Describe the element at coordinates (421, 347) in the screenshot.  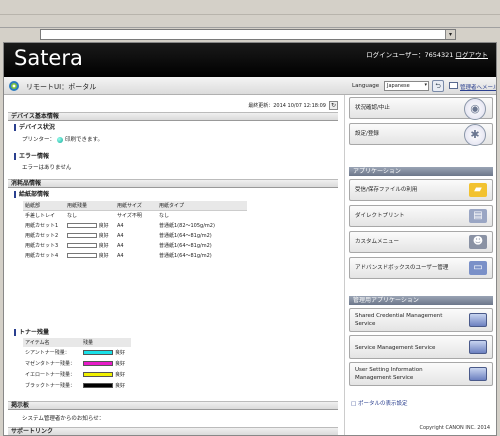
I see `mgmt-app-button: Service Management Service` at that location.